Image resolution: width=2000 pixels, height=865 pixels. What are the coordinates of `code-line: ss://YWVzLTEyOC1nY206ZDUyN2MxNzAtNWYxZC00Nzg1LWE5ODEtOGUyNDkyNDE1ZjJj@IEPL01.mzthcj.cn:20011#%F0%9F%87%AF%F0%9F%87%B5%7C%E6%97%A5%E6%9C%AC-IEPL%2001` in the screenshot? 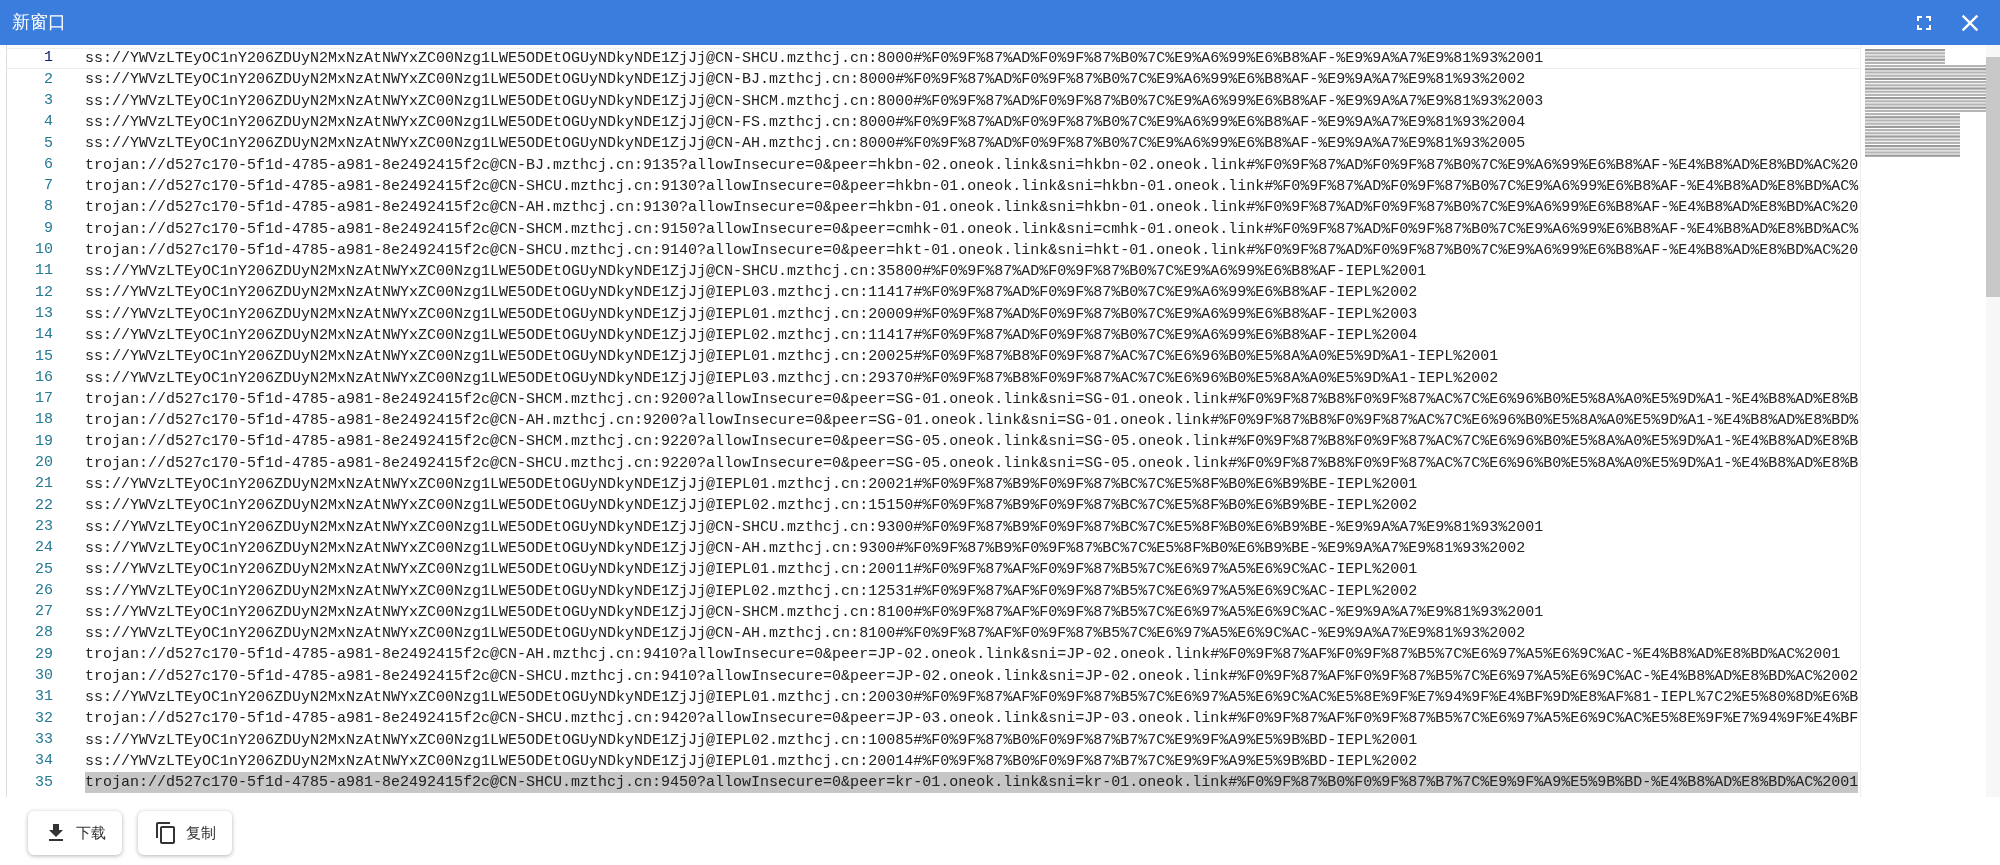 It's located at (751, 570).